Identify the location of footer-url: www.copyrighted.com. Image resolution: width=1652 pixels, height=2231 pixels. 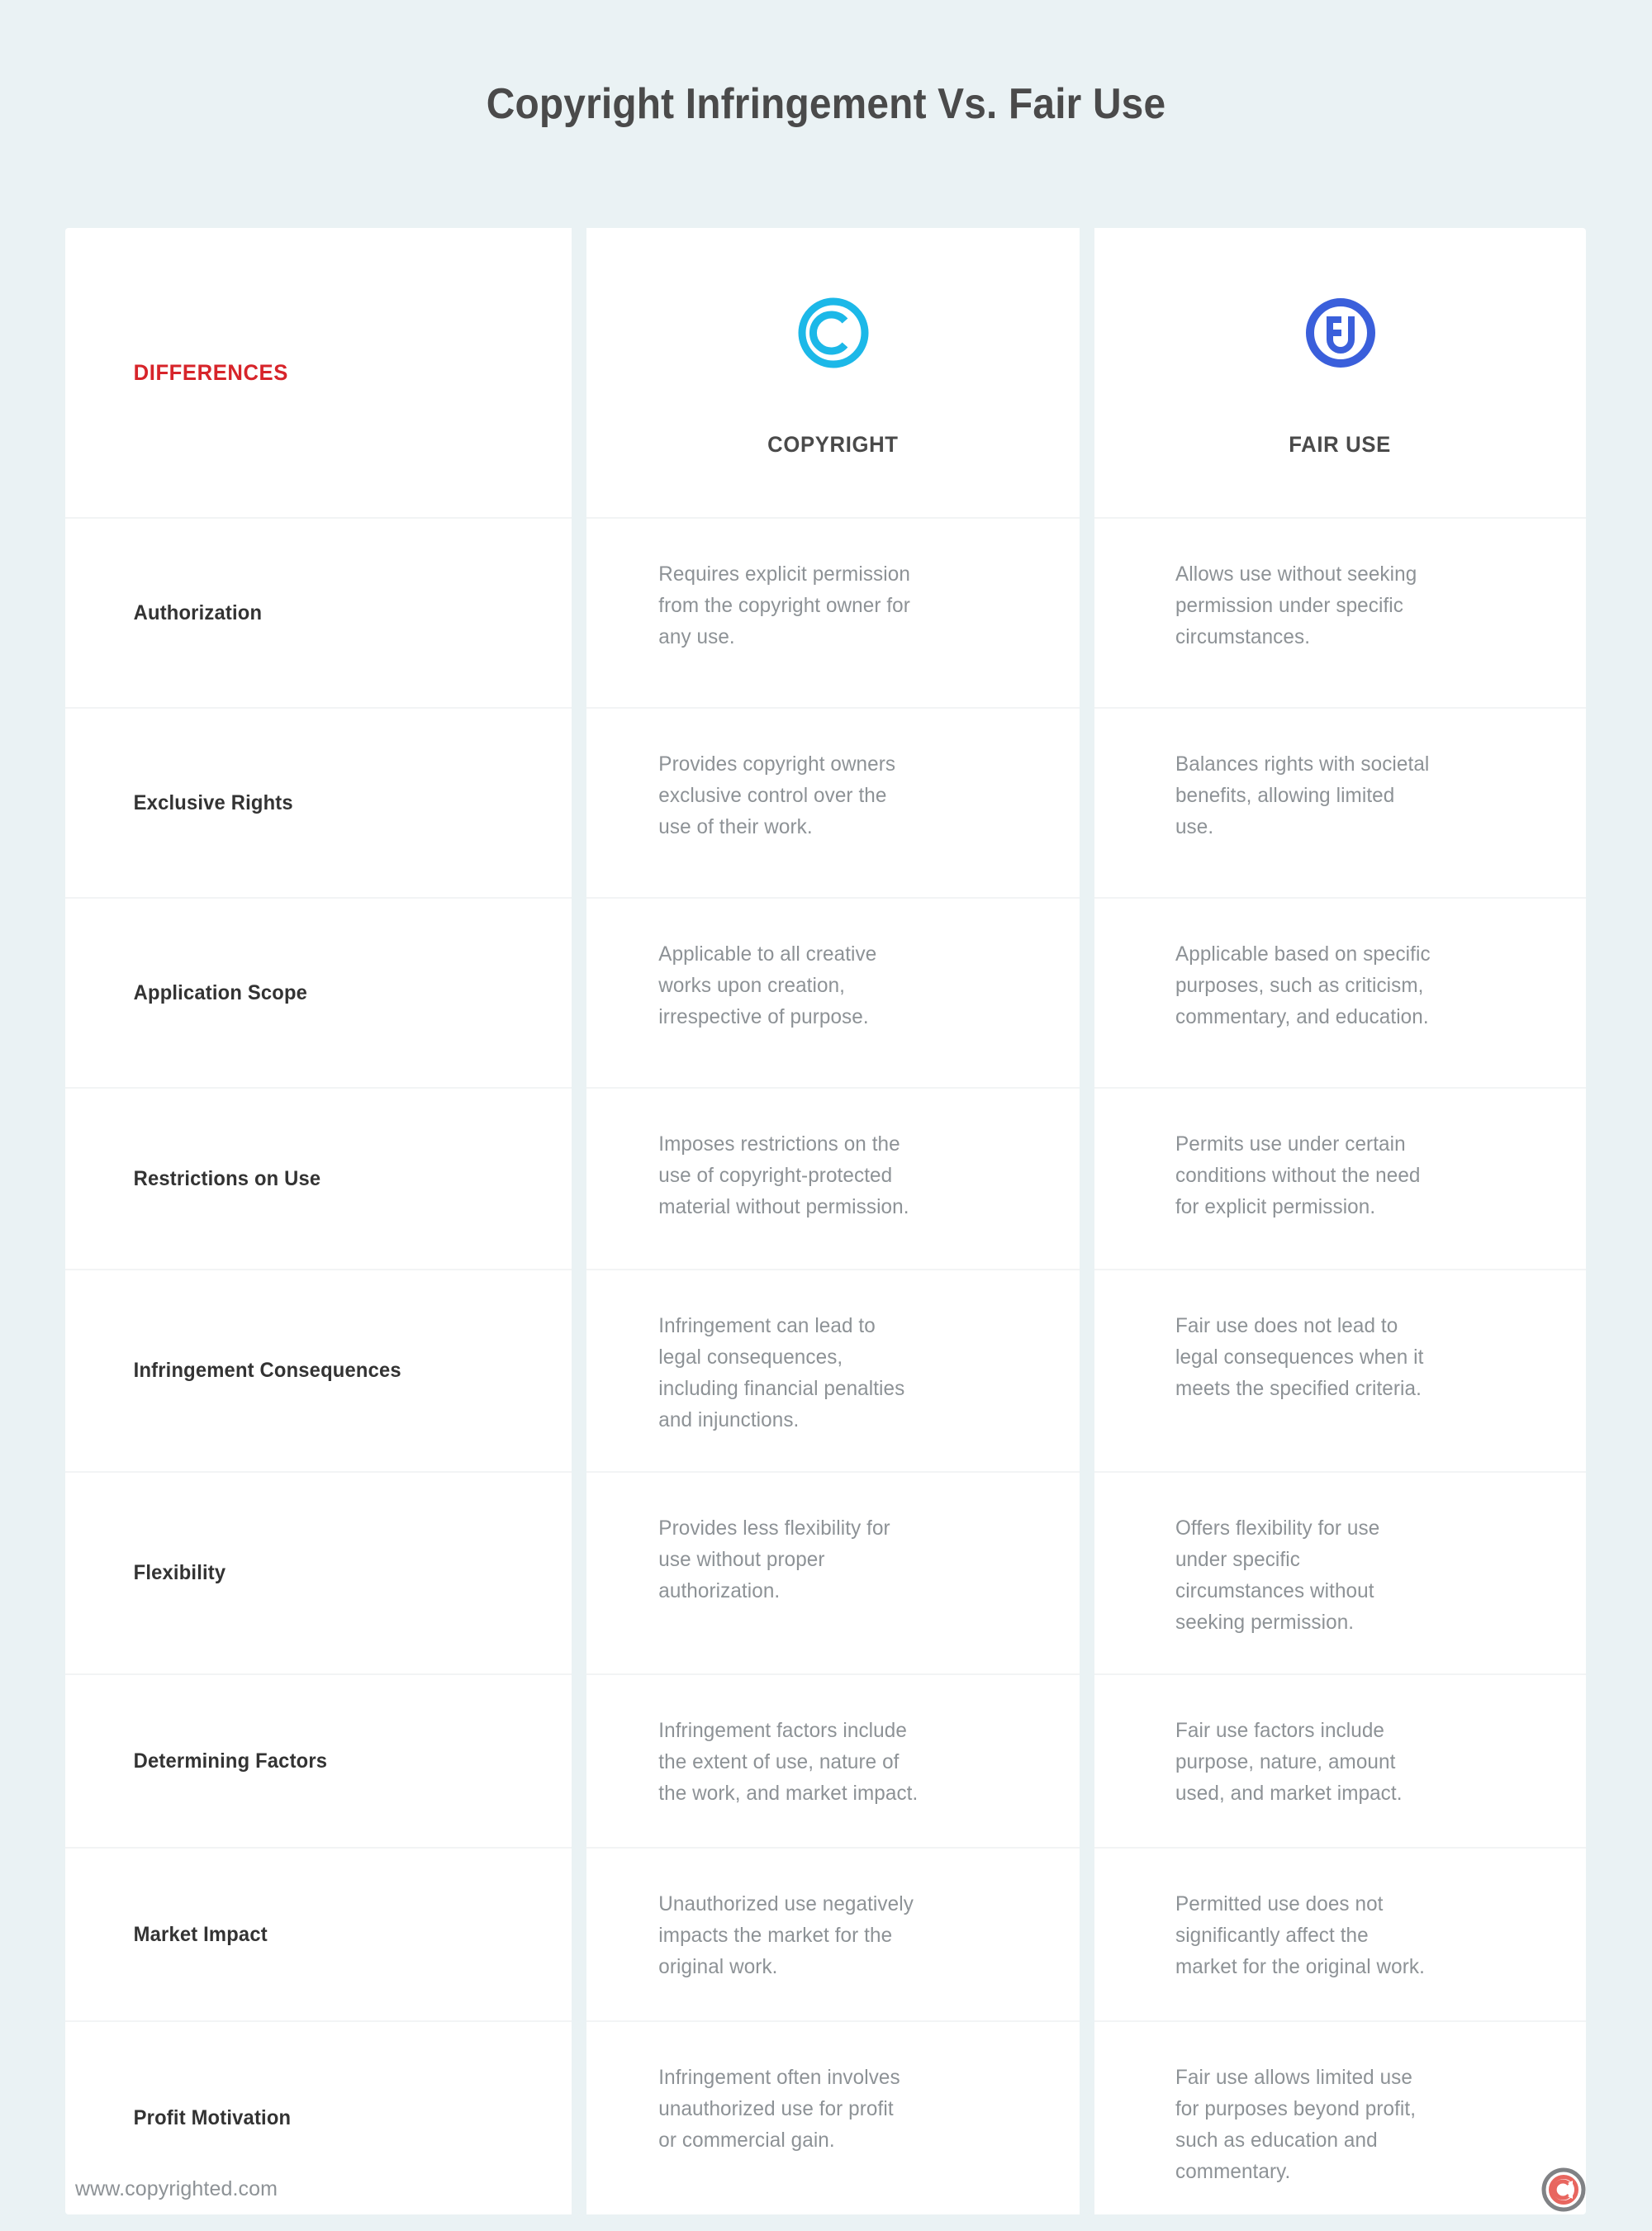
(176, 2189).